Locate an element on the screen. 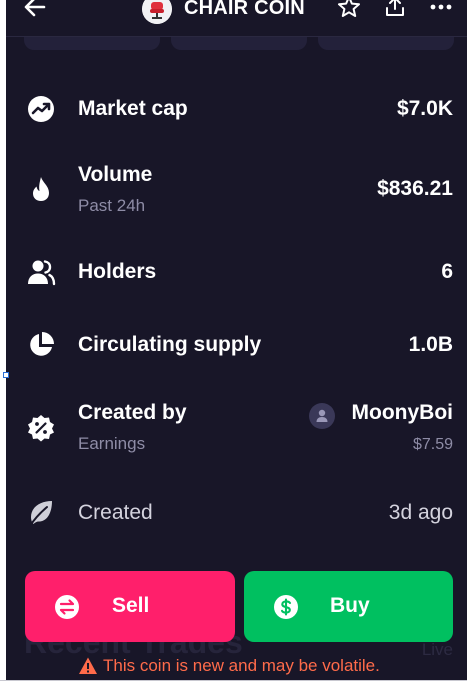  market-cap-value: $7.0K is located at coordinates (424, 108).